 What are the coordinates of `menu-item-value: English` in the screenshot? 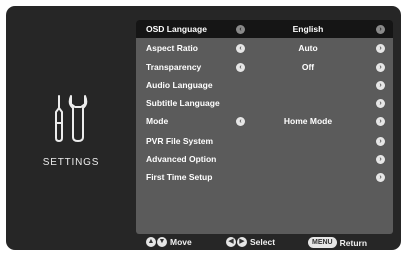 It's located at (308, 29).